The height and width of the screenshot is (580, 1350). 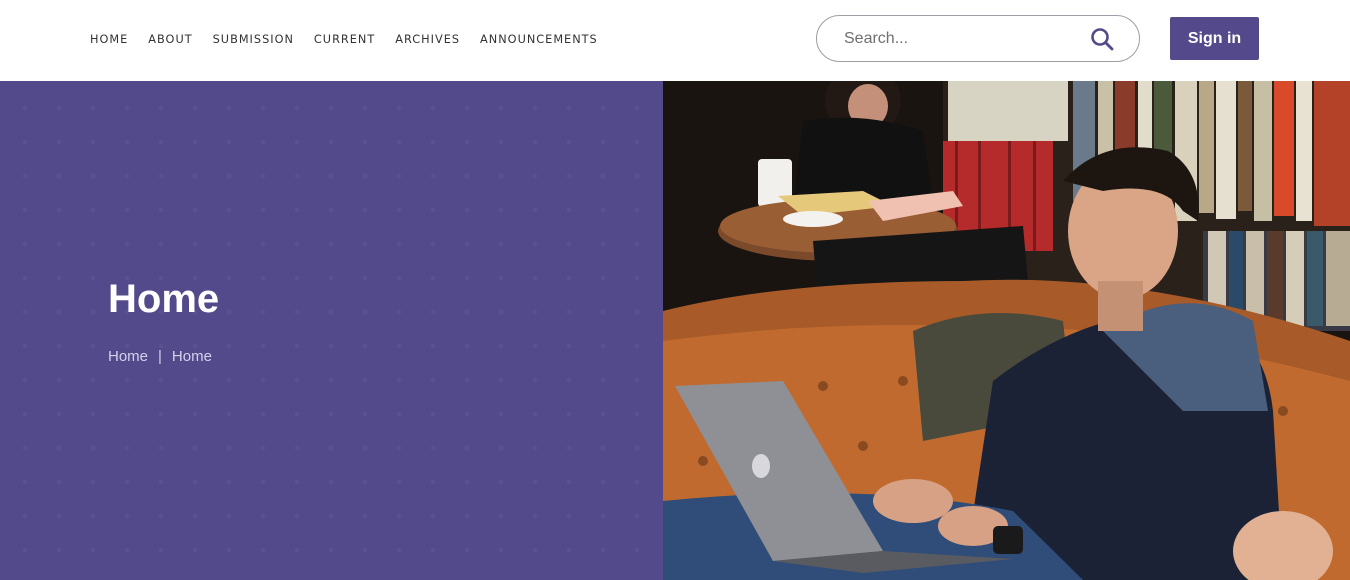 What do you see at coordinates (1102, 39) in the screenshot?
I see `search-icon` at bounding box center [1102, 39].